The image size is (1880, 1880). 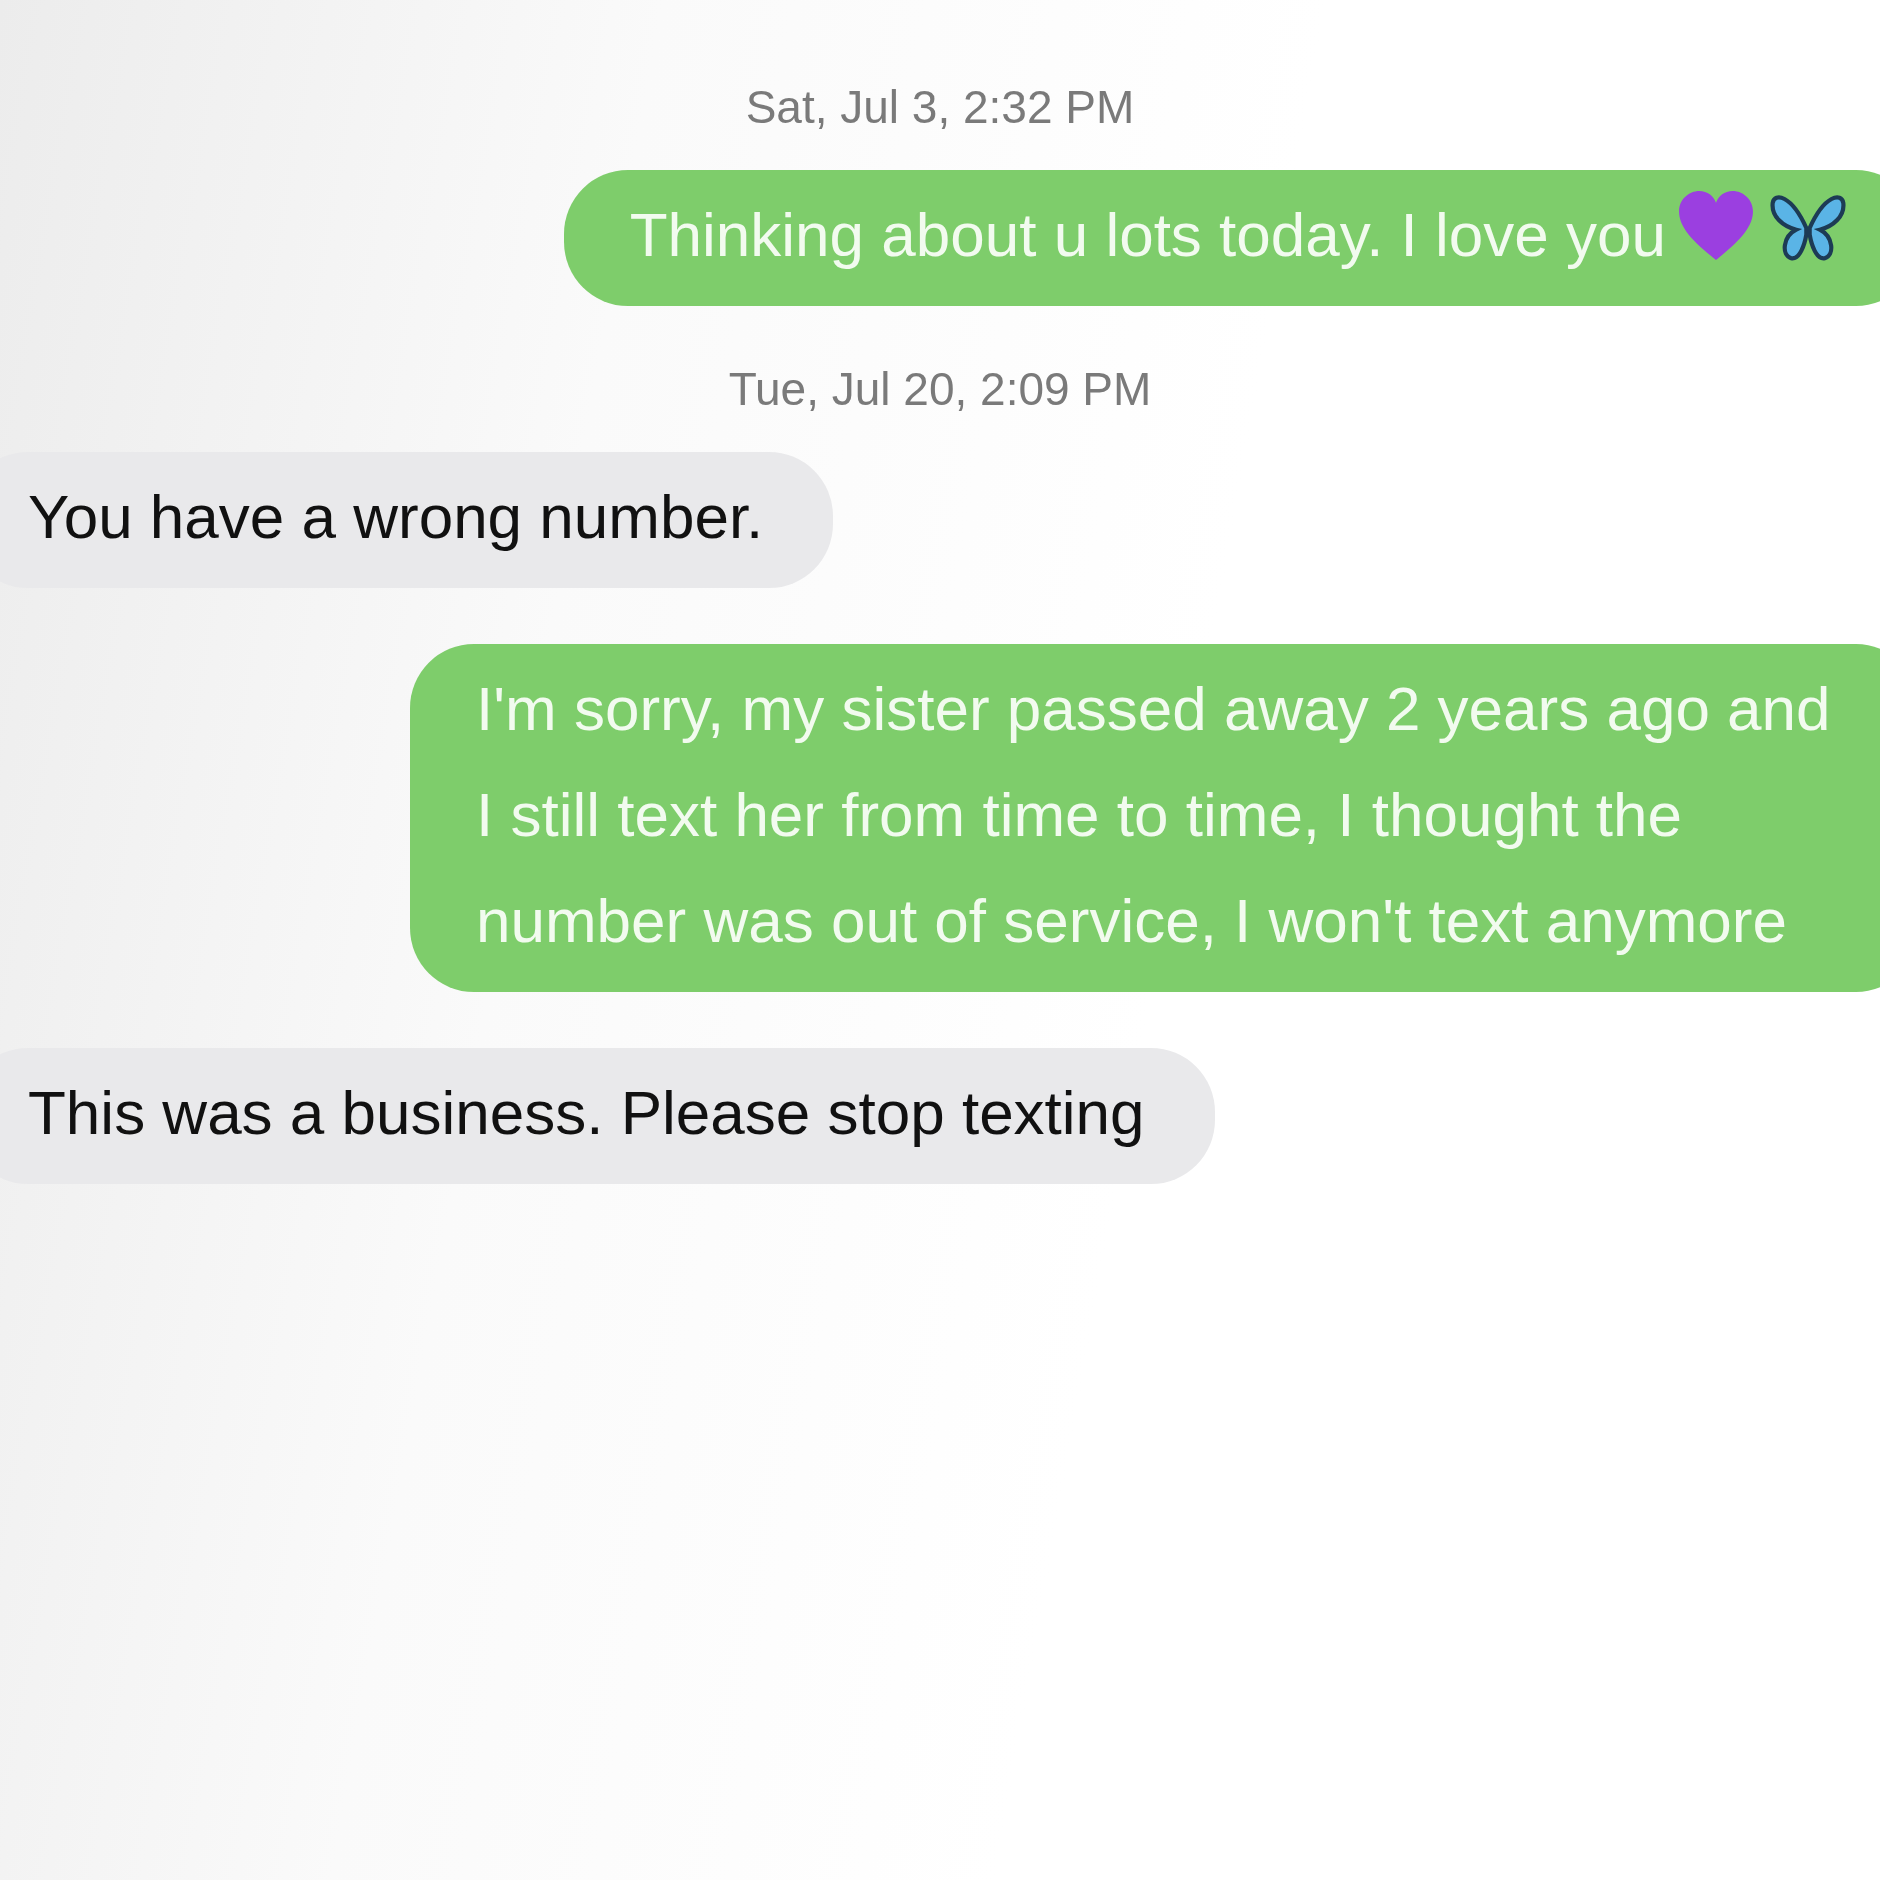 I want to click on timestamp: Sat, Jul 3, 2:32 PM, so click(x=940, y=107).